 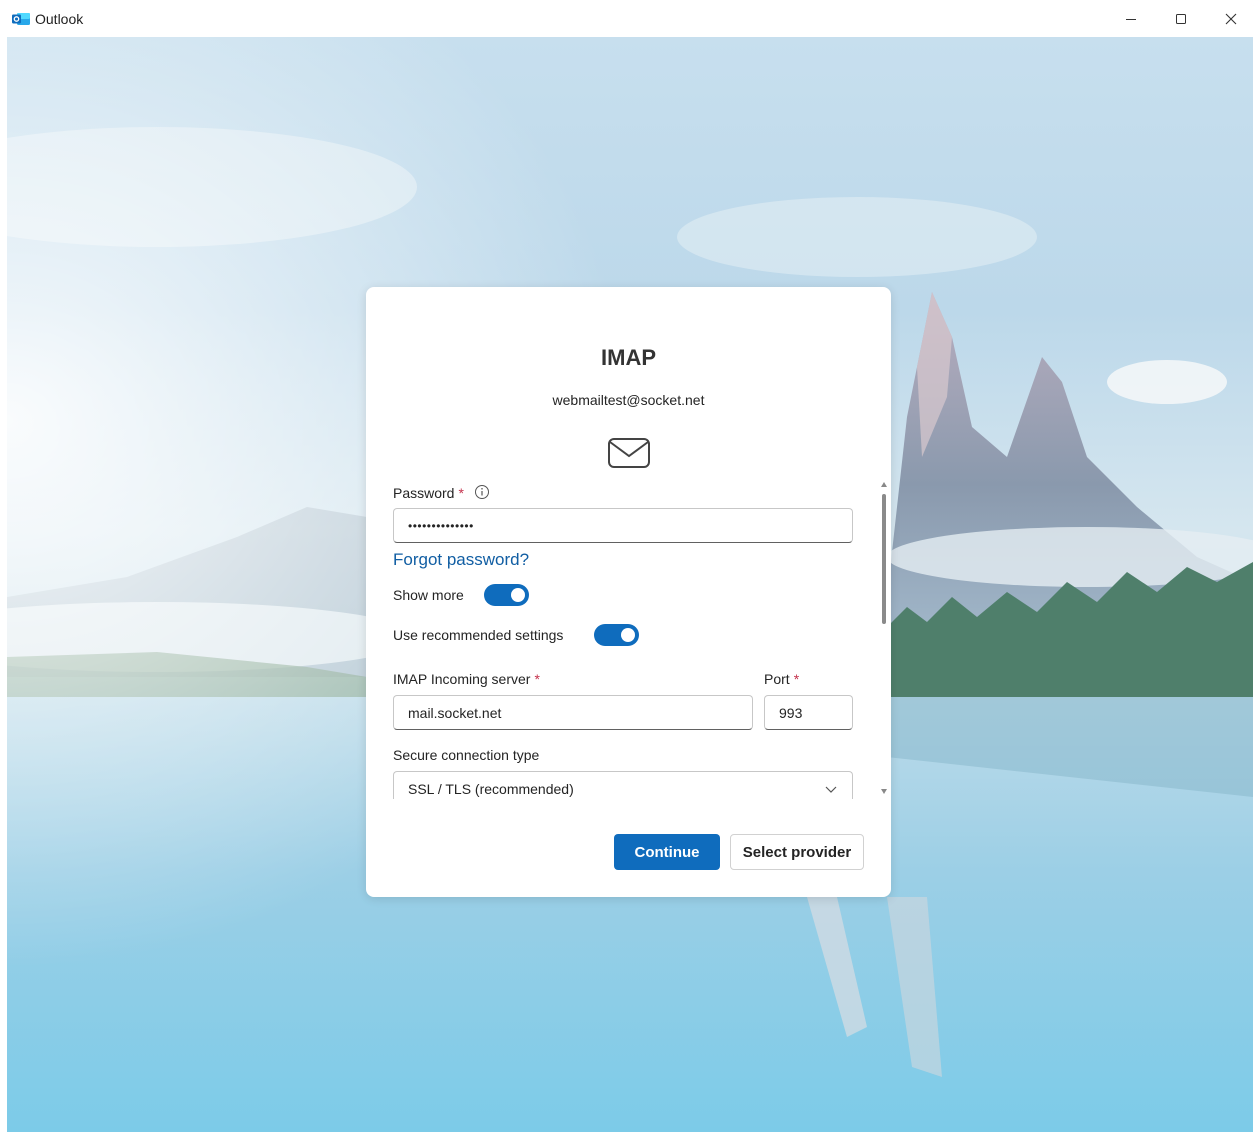 I want to click on close-icon, so click(x=1231, y=18).